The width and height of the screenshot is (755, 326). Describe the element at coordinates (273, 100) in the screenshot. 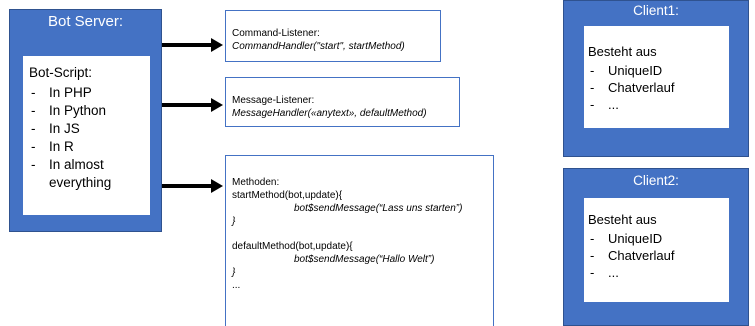

I see `message-listener-title: Message-Listener:` at that location.